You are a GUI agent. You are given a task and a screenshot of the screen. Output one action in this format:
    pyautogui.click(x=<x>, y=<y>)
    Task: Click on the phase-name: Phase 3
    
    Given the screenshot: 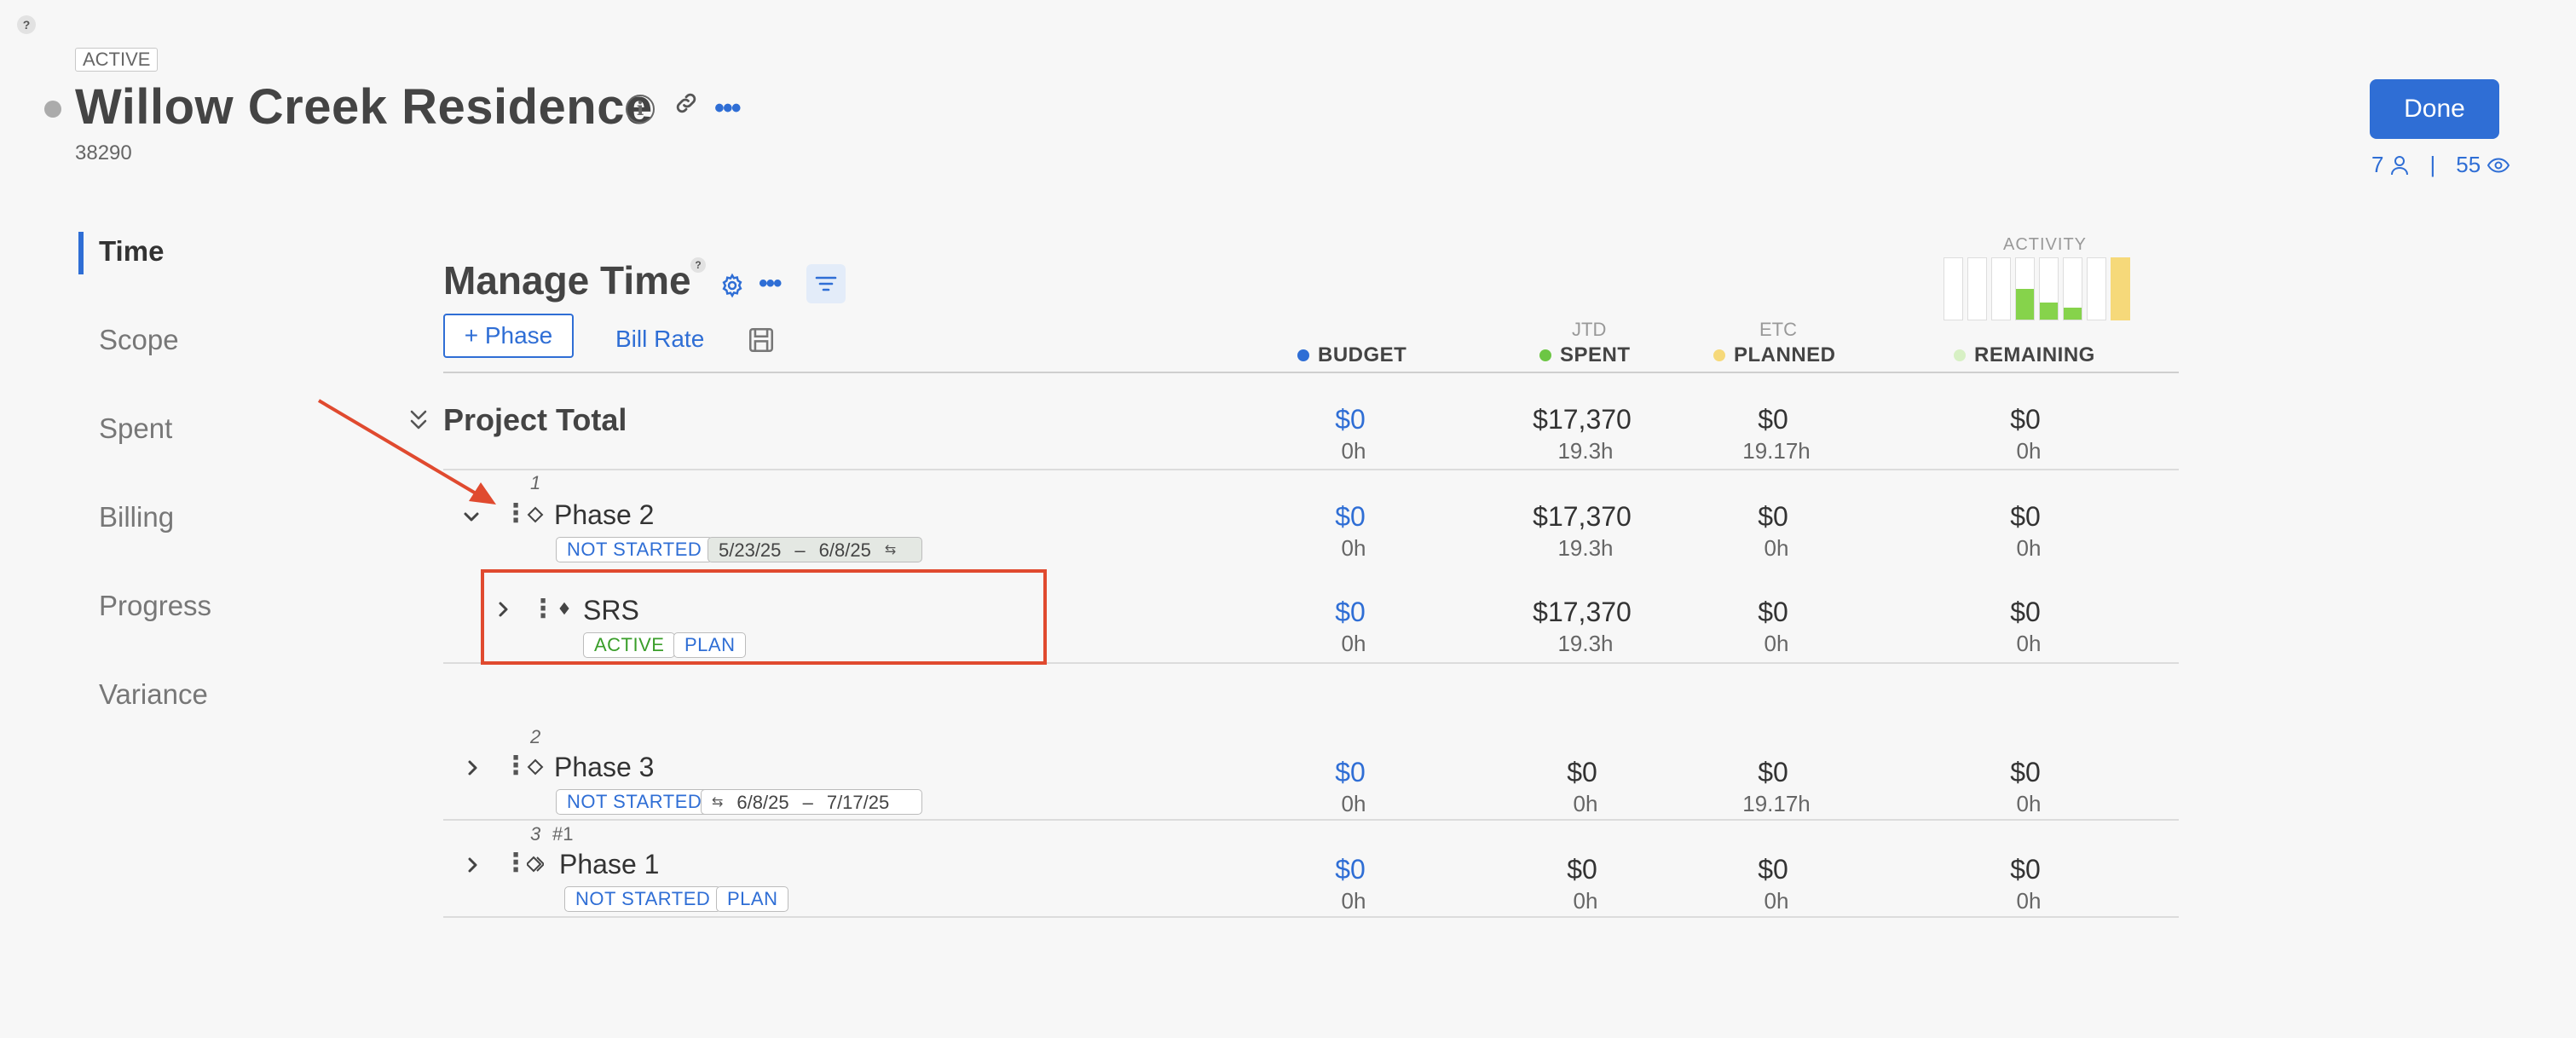 What is the action you would take?
    pyautogui.click(x=604, y=767)
    